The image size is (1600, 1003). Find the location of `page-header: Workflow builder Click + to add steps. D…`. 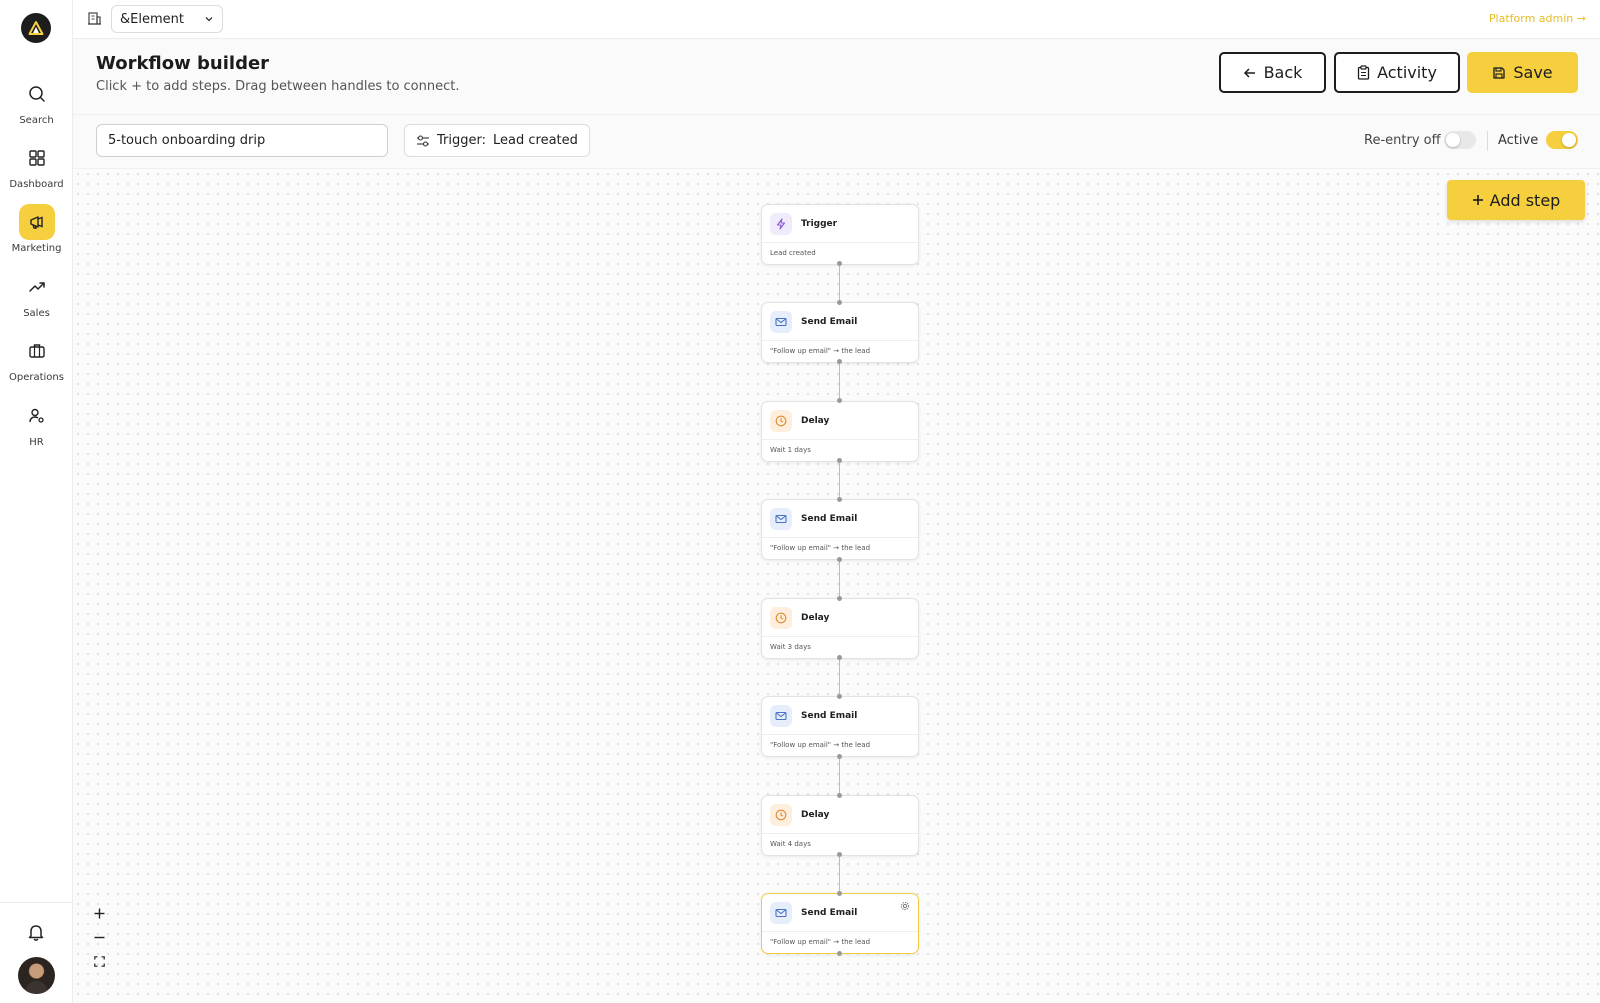

page-header: Workflow builder Click + to add steps. D… is located at coordinates (836, 77).